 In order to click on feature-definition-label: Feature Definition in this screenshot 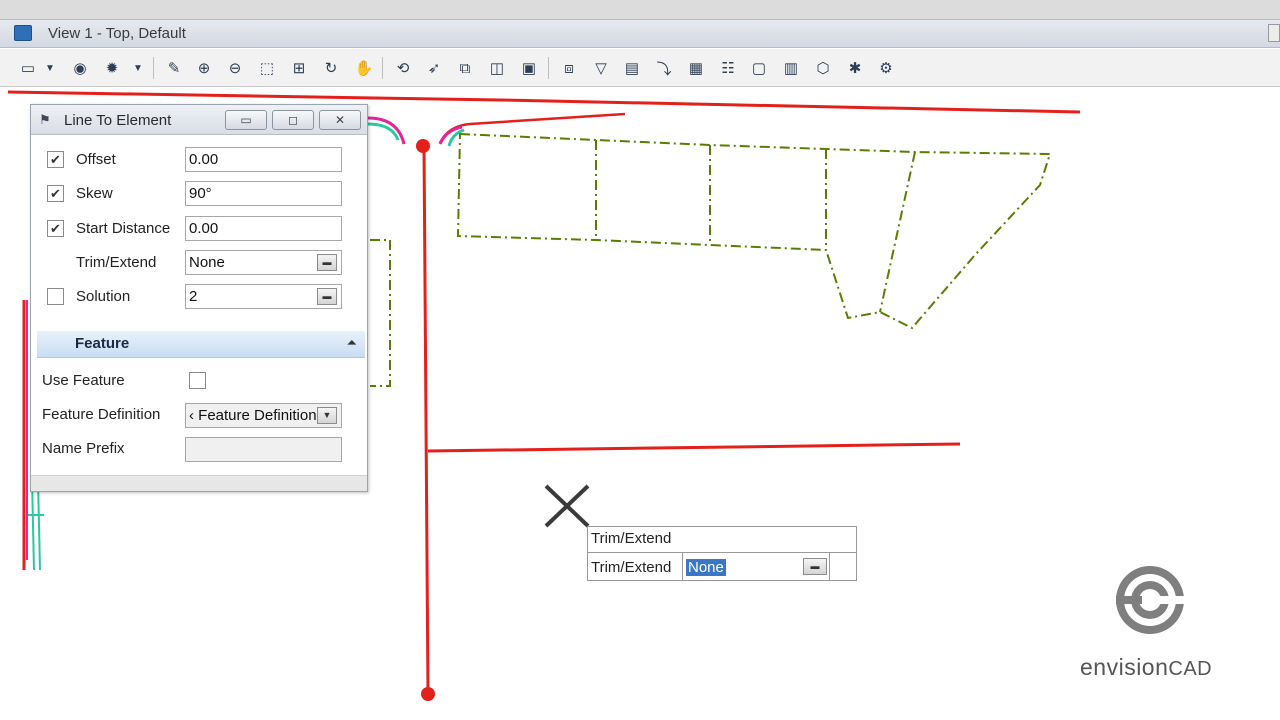, I will do `click(101, 414)`.